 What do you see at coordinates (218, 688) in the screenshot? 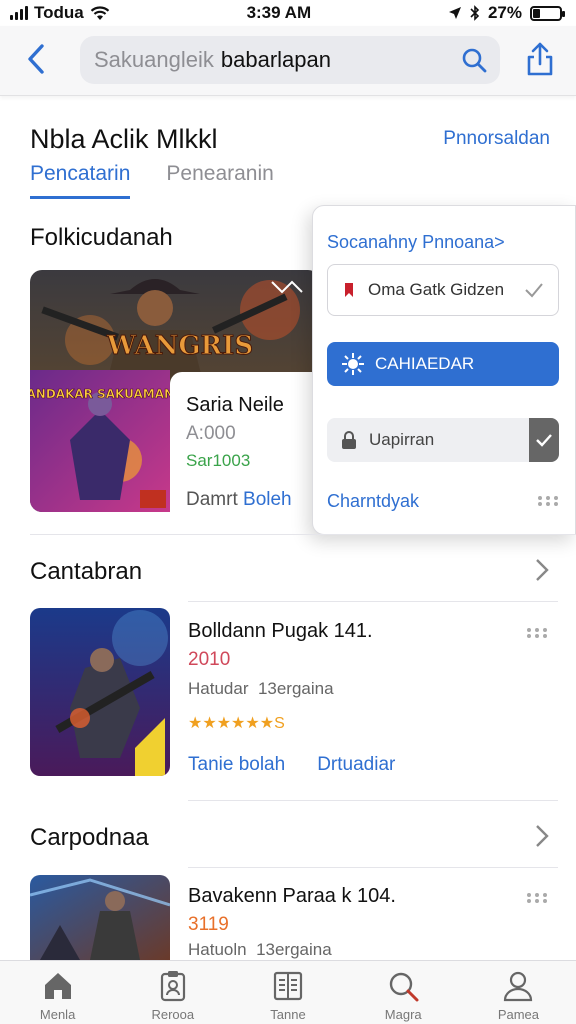
I see `game-meta-label: Hatudar` at bounding box center [218, 688].